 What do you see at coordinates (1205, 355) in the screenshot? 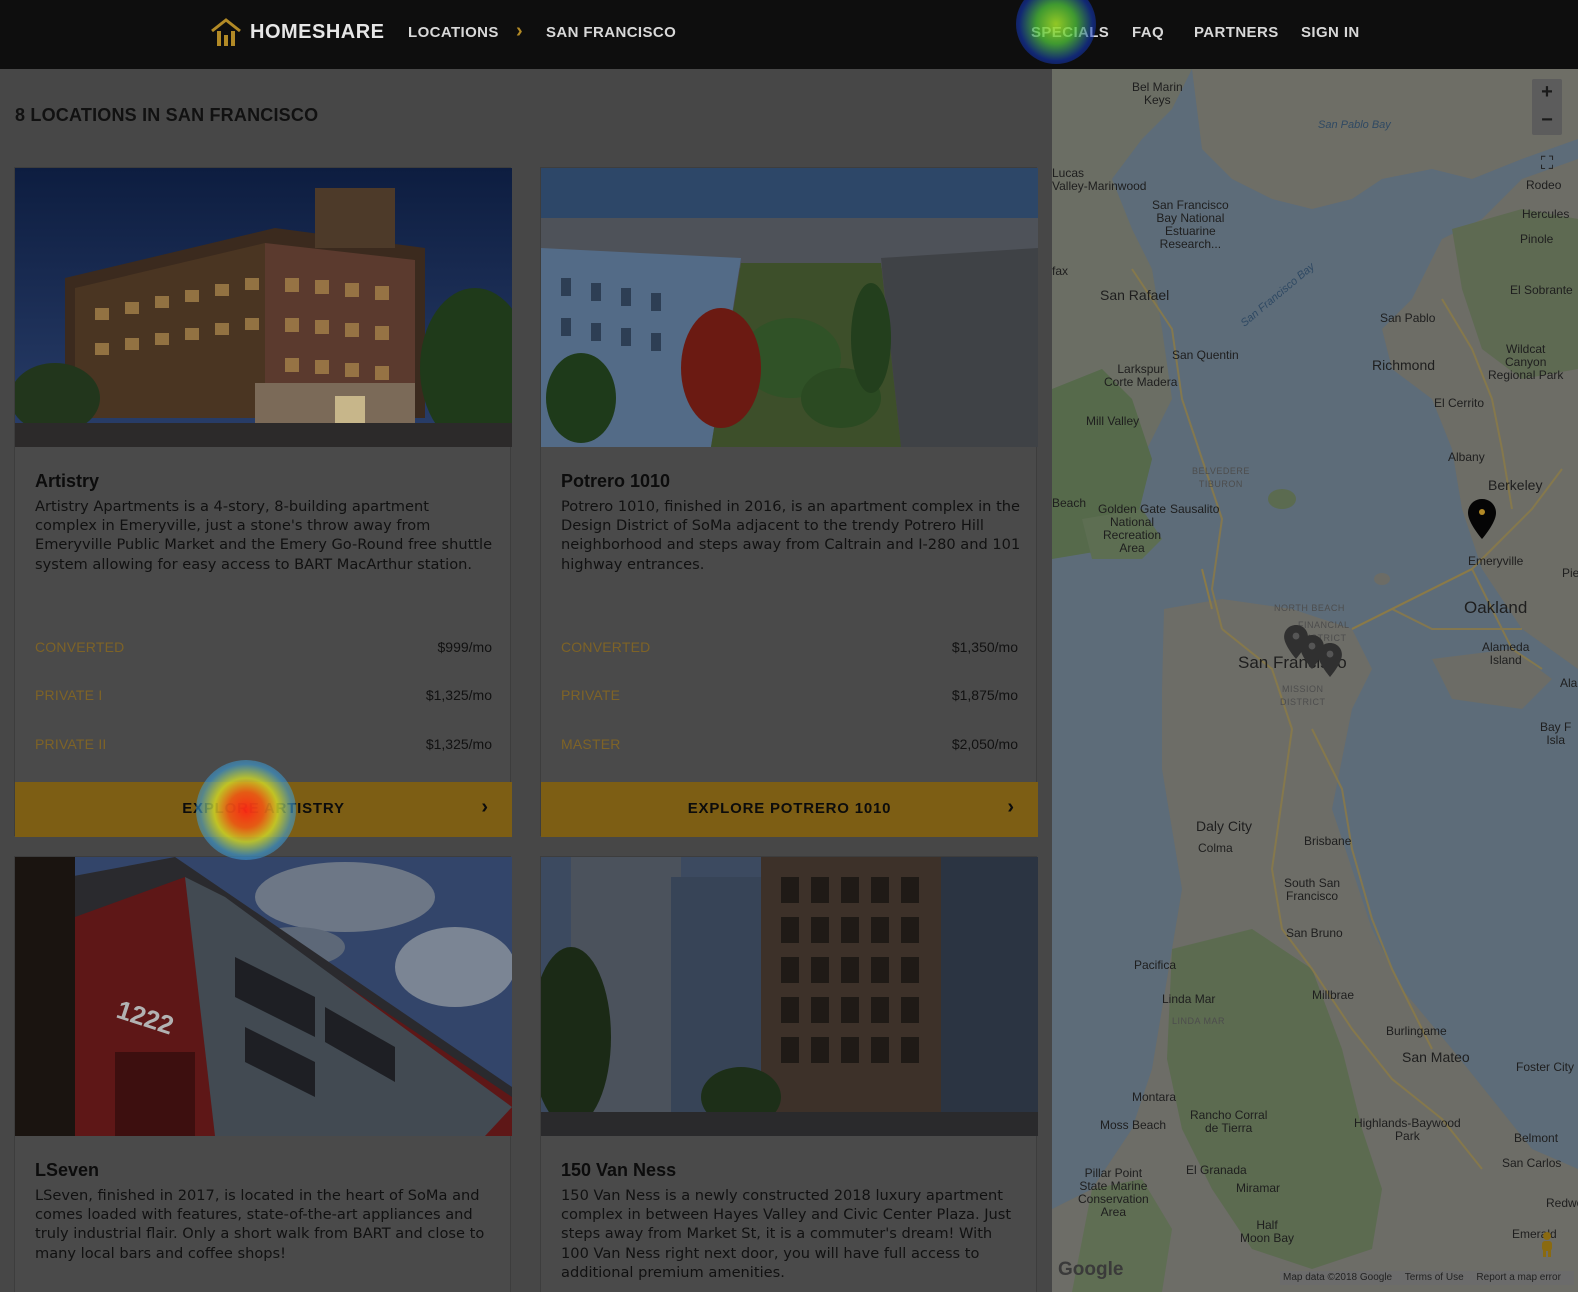
I see `map-label: San Quentin` at bounding box center [1205, 355].